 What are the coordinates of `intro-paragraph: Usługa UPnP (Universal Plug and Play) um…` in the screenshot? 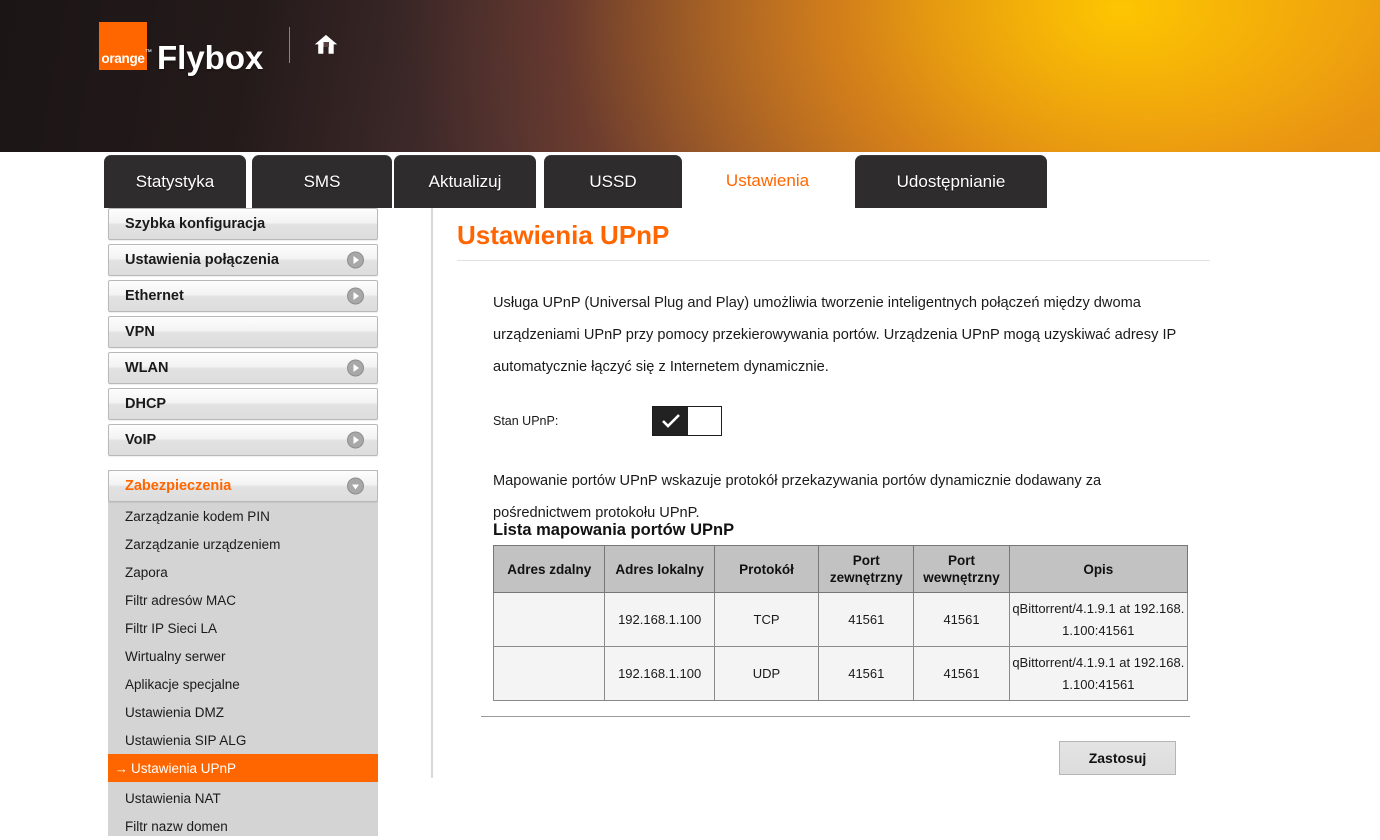 It's located at (834, 335).